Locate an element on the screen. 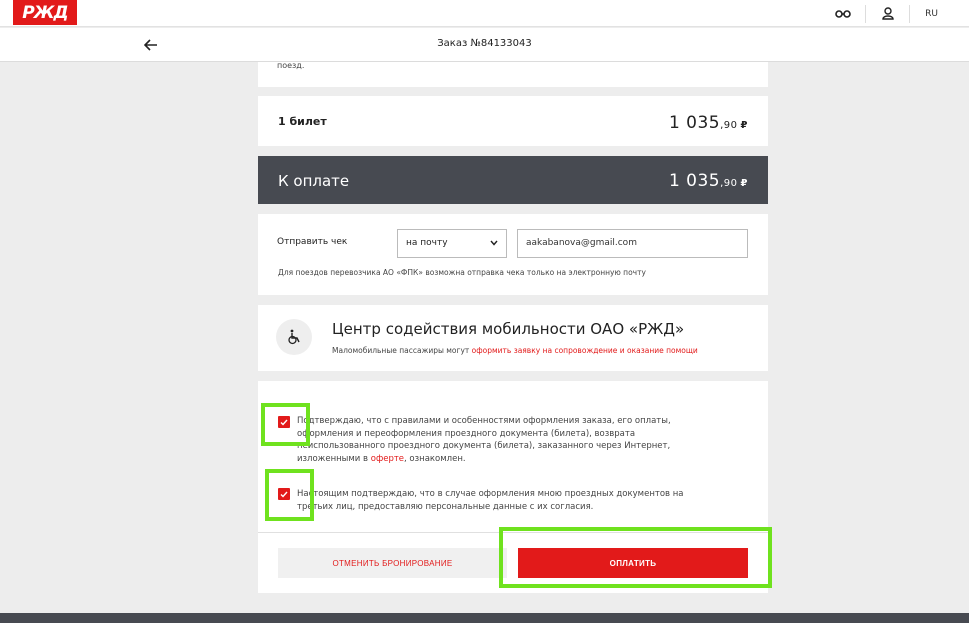  total-label: К оплате is located at coordinates (314, 181).